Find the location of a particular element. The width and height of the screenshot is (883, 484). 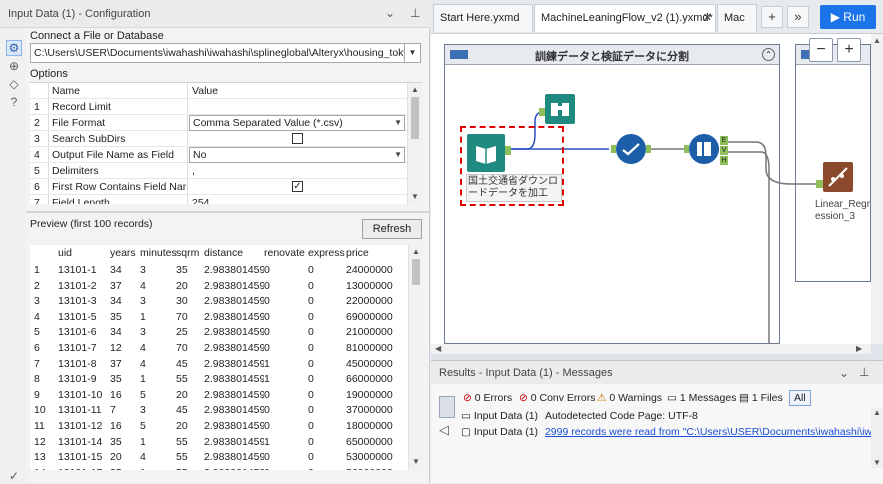

table-row: 10 13101-11 7 3 45 2.983801459 0 0 37000000 is located at coordinates (220, 410).